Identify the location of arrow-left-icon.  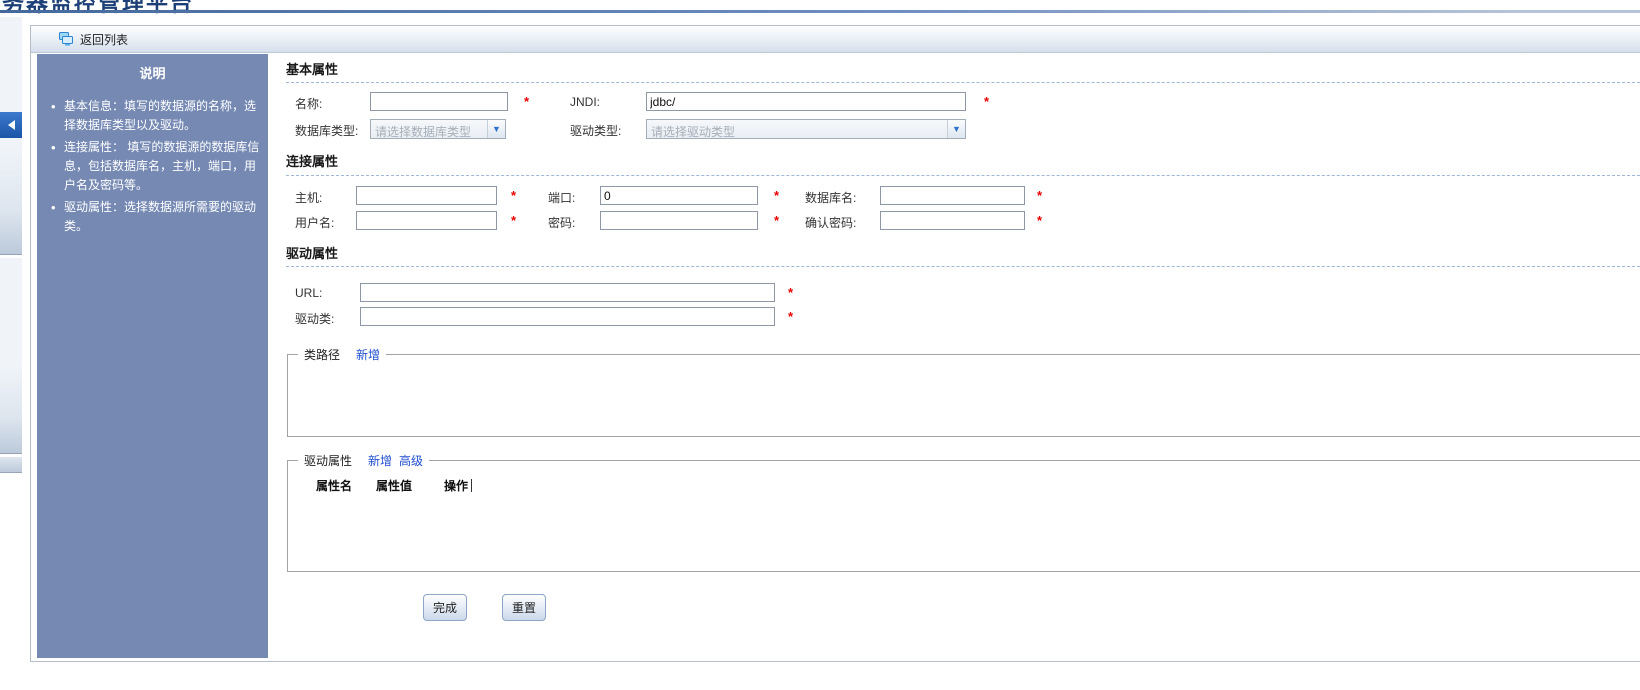
(11, 125).